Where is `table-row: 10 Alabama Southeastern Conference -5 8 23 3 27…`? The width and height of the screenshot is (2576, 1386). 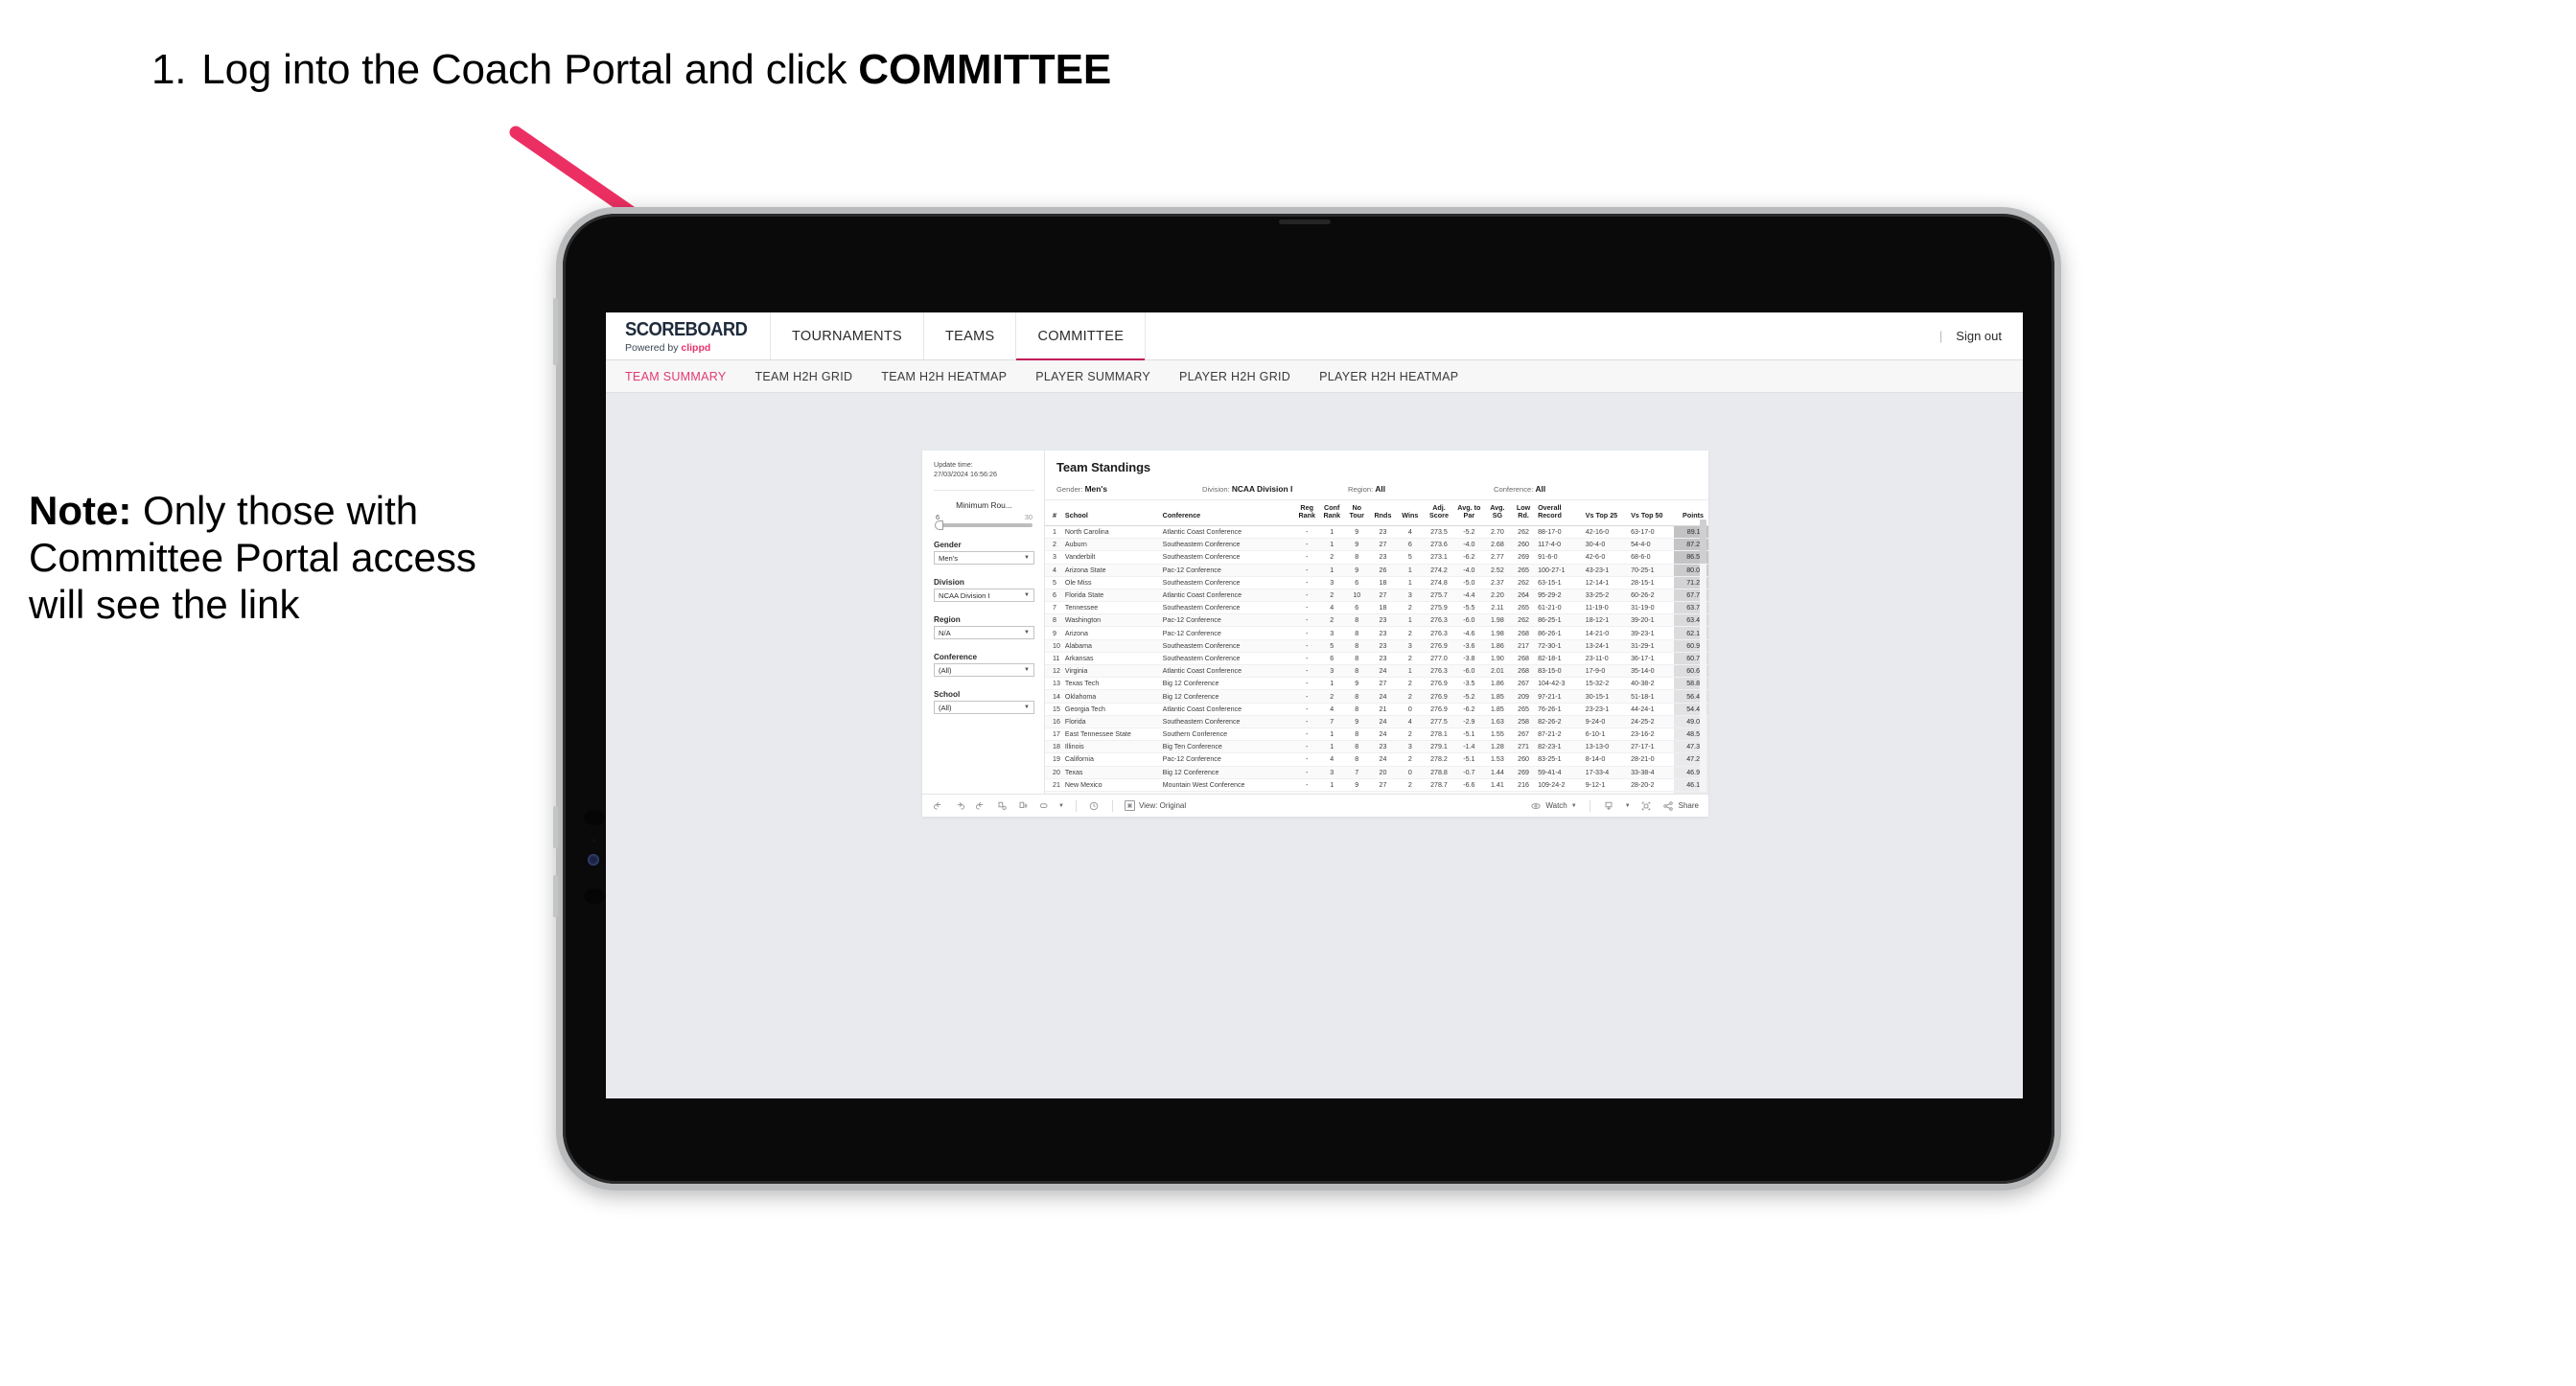
table-row: 10 Alabama Southeastern Conference -5 8 23 3 27… is located at coordinates (1377, 646).